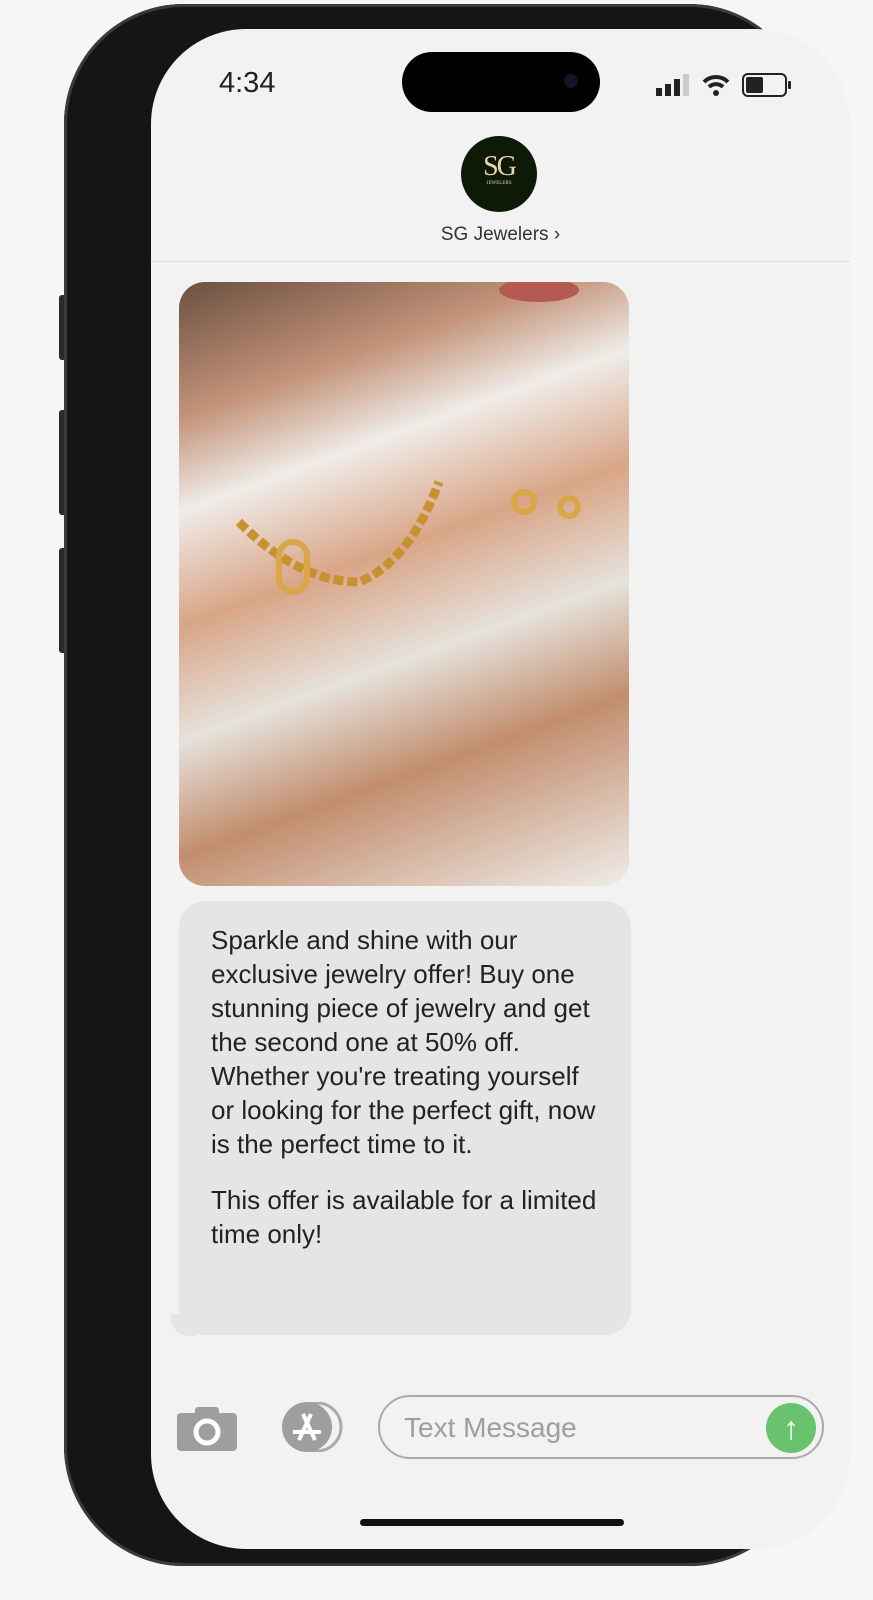 The height and width of the screenshot is (1600, 873). Describe the element at coordinates (500, 261) in the screenshot. I see `header-divider` at that location.